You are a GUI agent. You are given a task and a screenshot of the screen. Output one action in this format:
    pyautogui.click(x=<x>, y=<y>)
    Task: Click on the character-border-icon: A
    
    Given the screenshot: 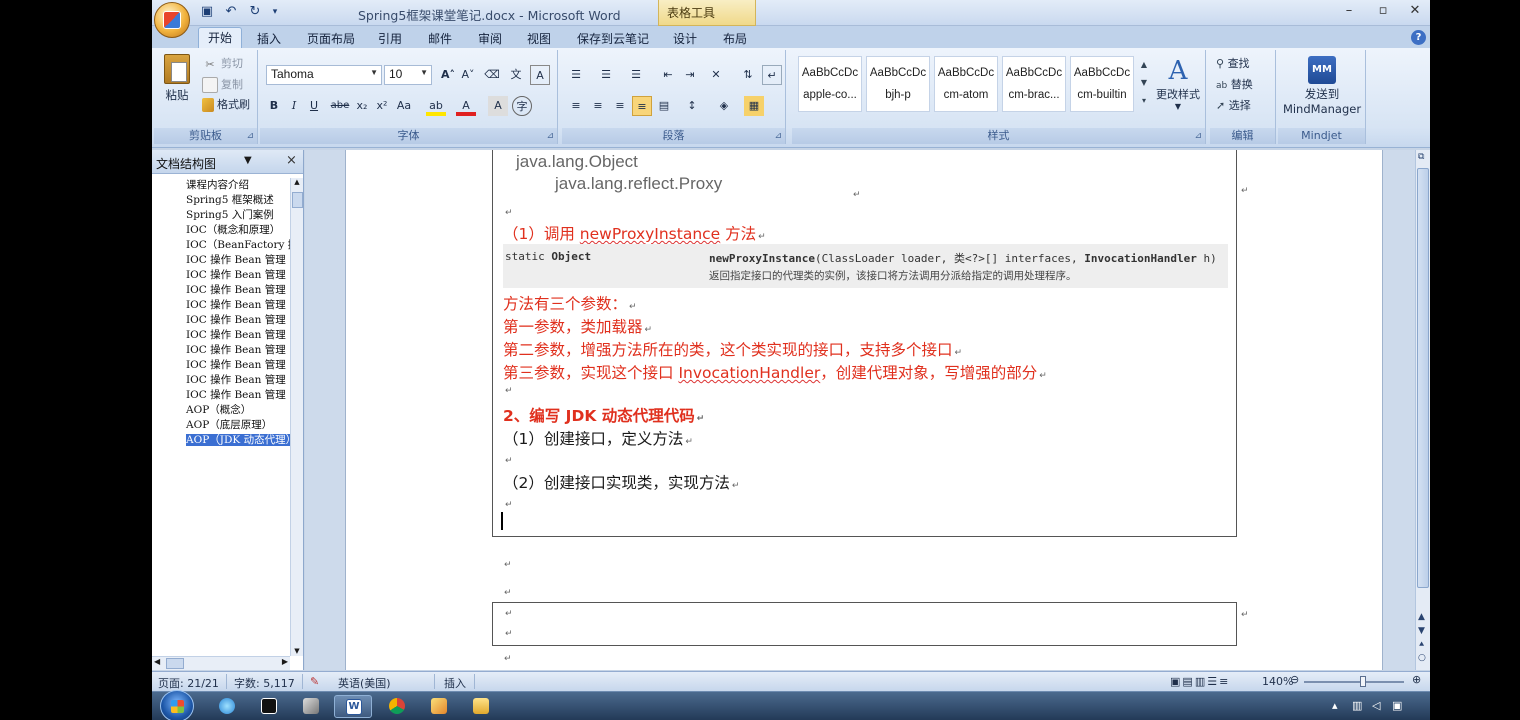 What is the action you would take?
    pyautogui.click(x=540, y=75)
    